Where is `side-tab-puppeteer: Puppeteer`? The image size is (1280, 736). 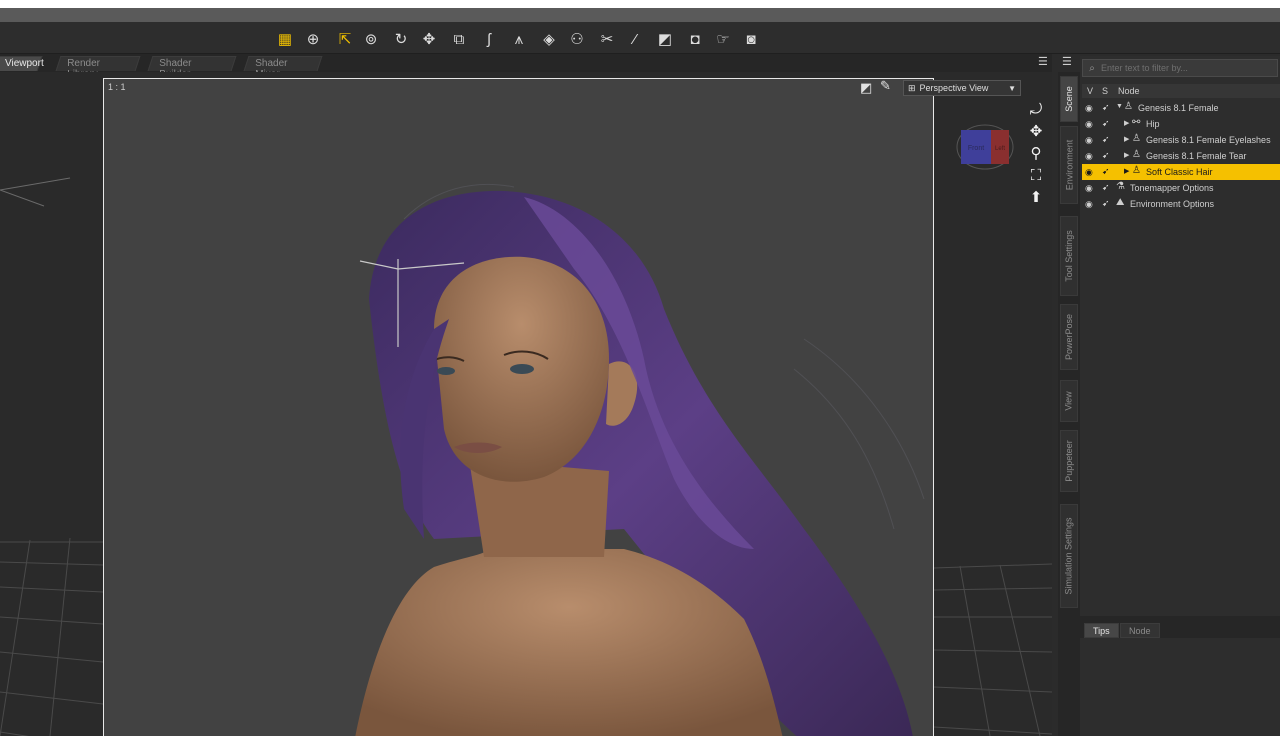 side-tab-puppeteer: Puppeteer is located at coordinates (1069, 461).